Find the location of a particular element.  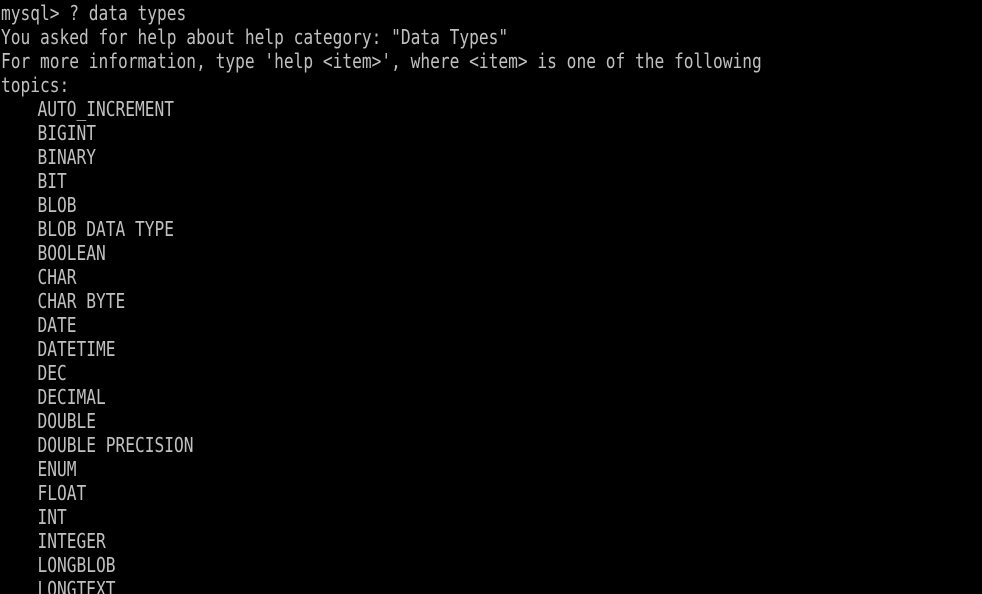

topic-item: DECIMAL is located at coordinates (71, 397).